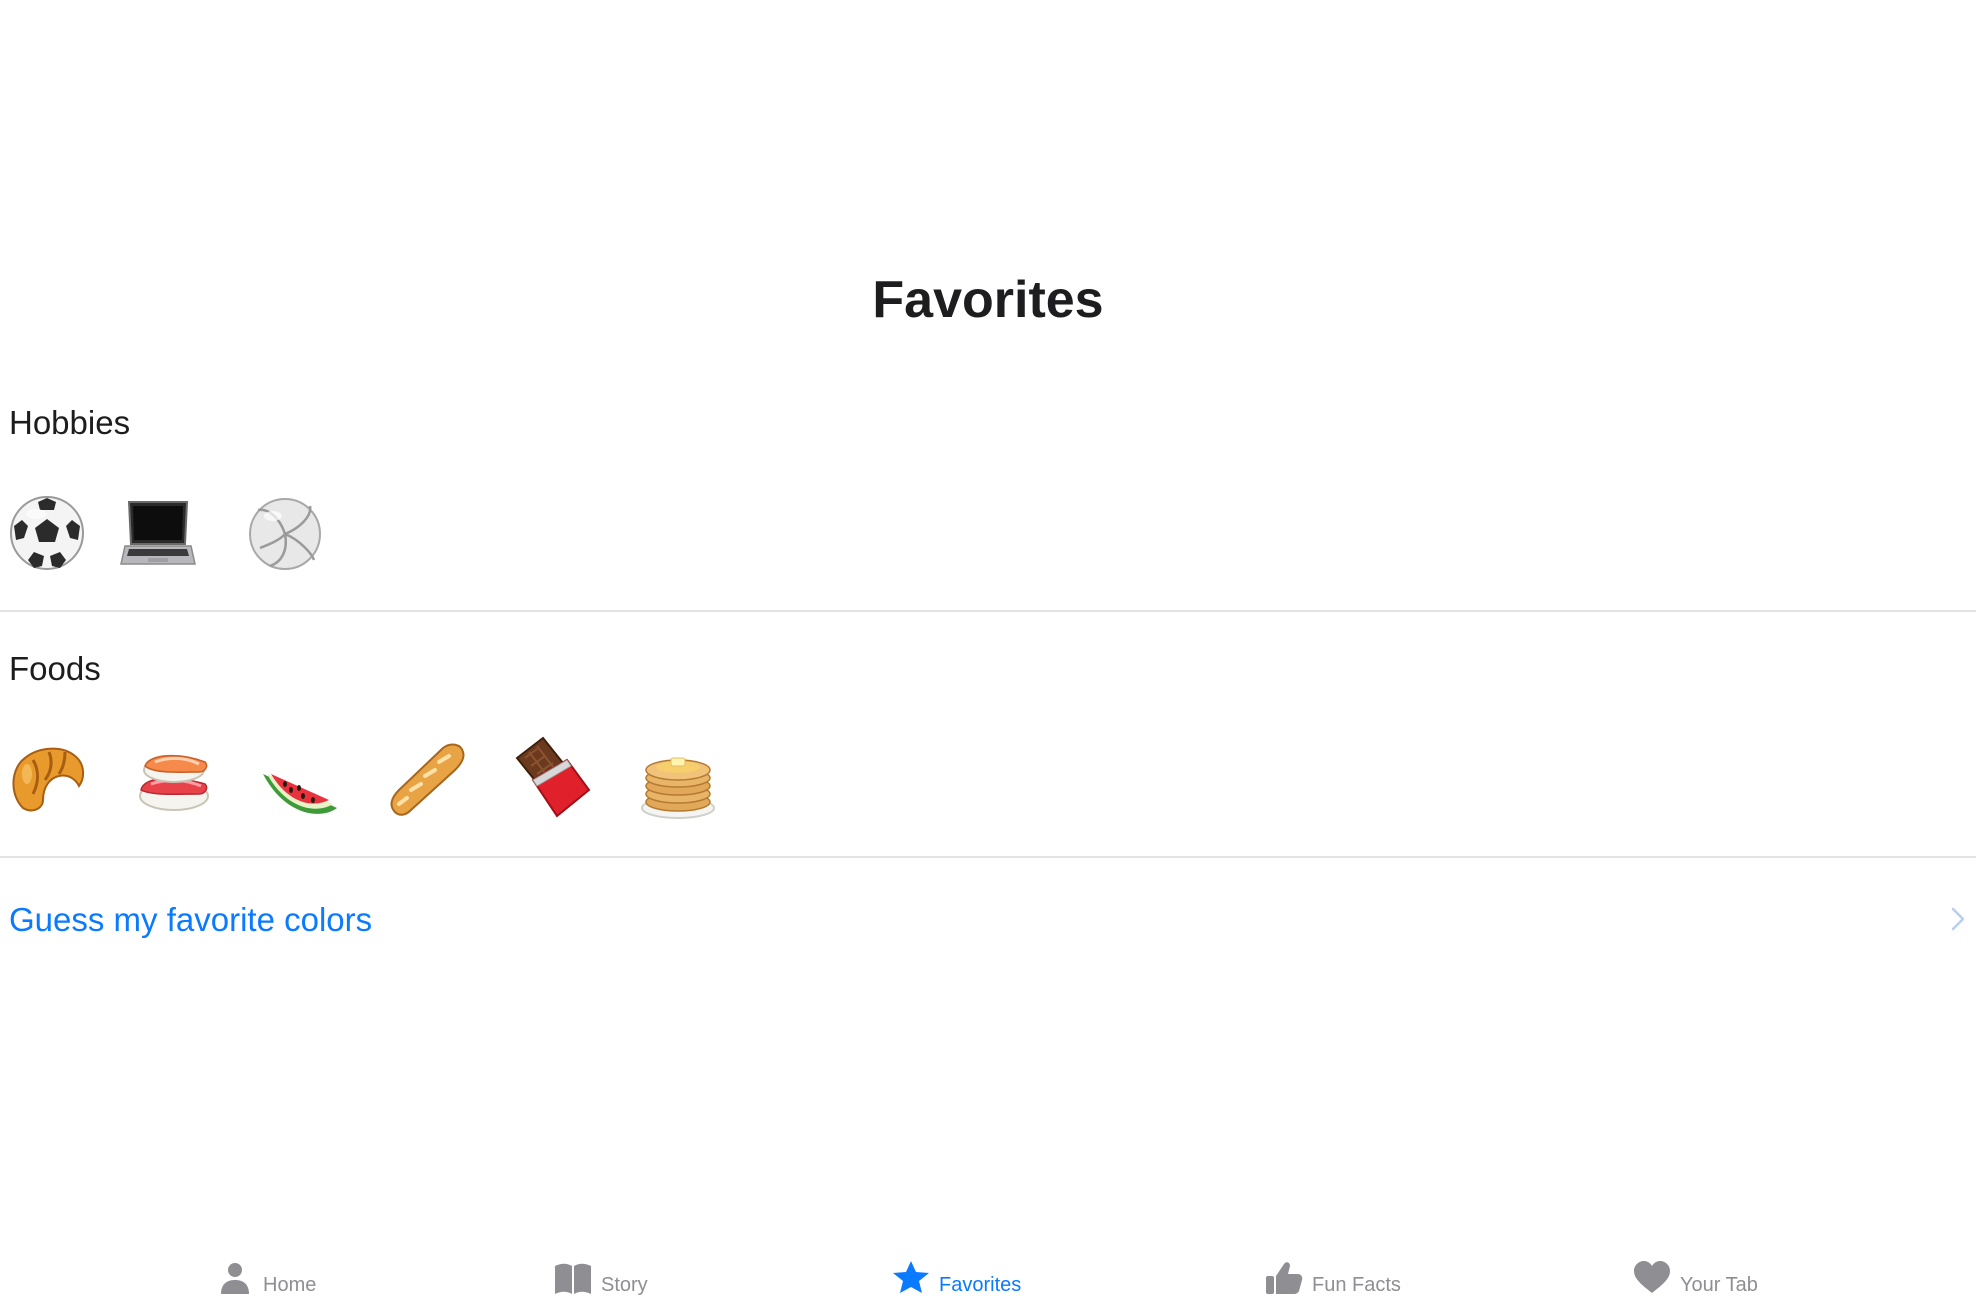 Image resolution: width=1976 pixels, height=1298 pixels. Describe the element at coordinates (158, 533) in the screenshot. I see `laptop-icon` at that location.